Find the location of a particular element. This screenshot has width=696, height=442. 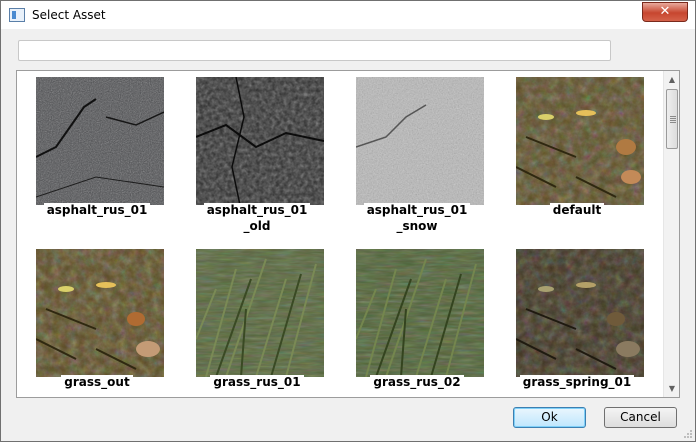

grass-out-thumbnail is located at coordinates (100, 313).